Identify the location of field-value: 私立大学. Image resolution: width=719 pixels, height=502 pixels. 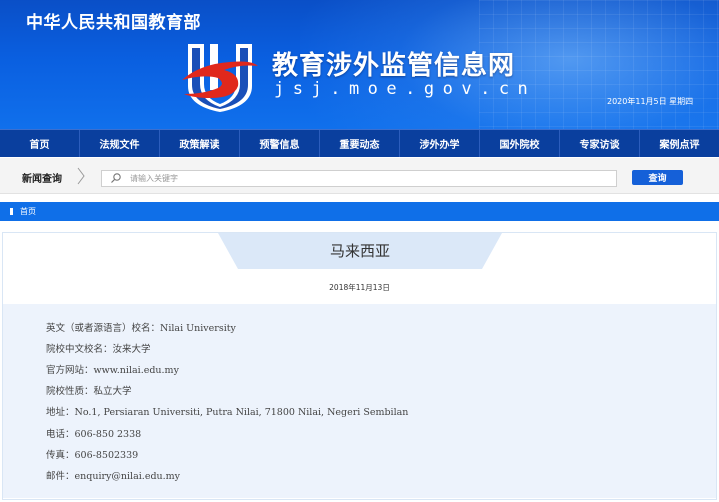
(112, 391).